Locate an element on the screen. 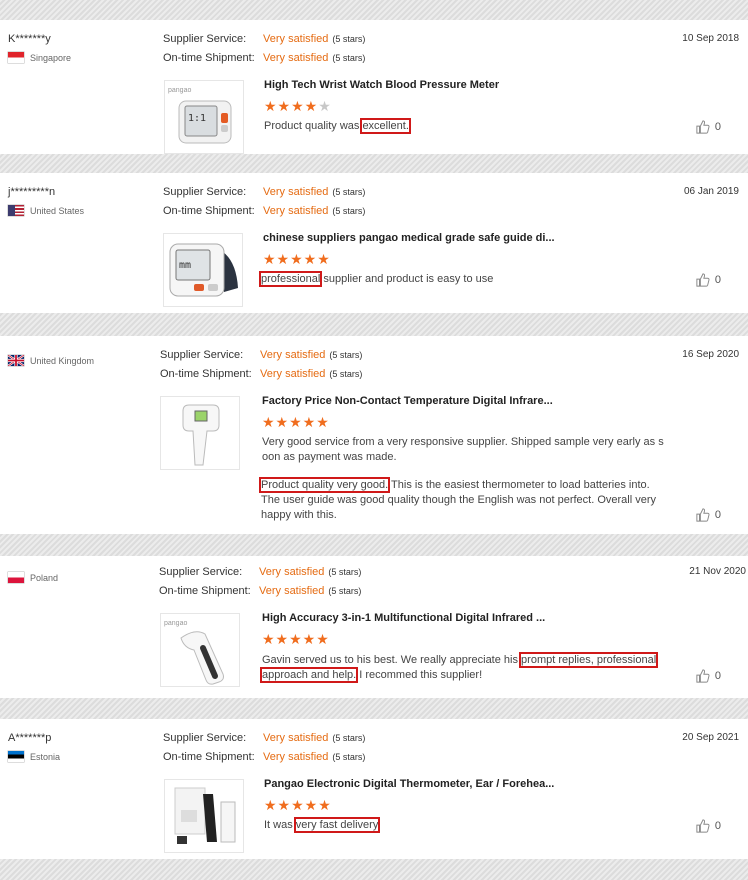 This screenshot has height=880, width=748. review-date: 20 Sep 2021 is located at coordinates (710, 737).